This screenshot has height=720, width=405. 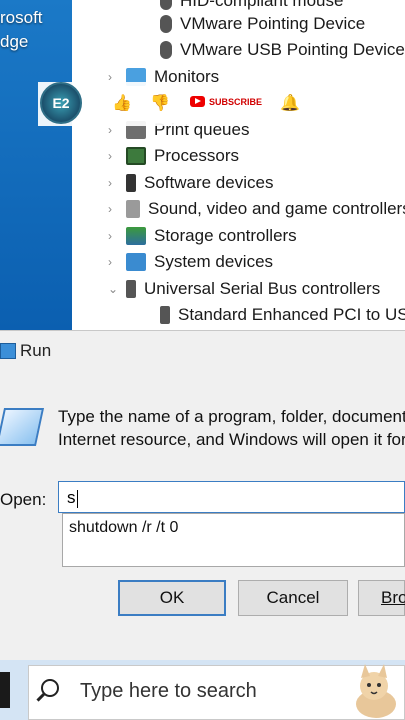 What do you see at coordinates (197, 155) in the screenshot?
I see `tree-item-label: Processors` at bounding box center [197, 155].